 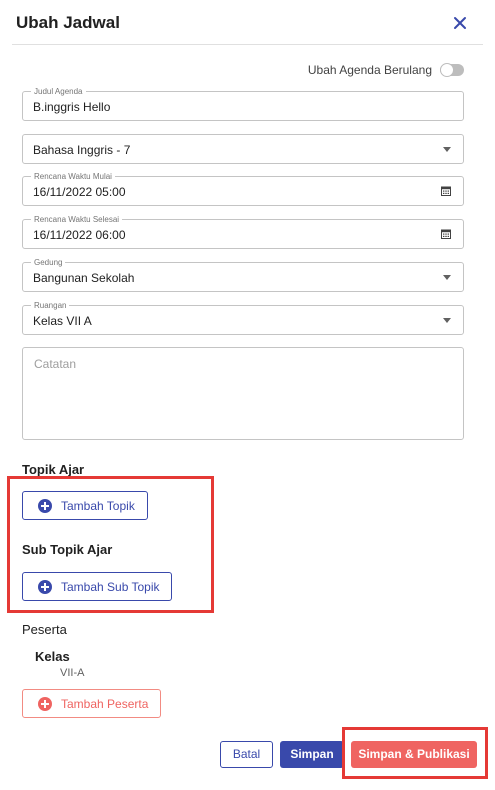 I want to click on catatan-textarea: Catatan, so click(x=243, y=393).